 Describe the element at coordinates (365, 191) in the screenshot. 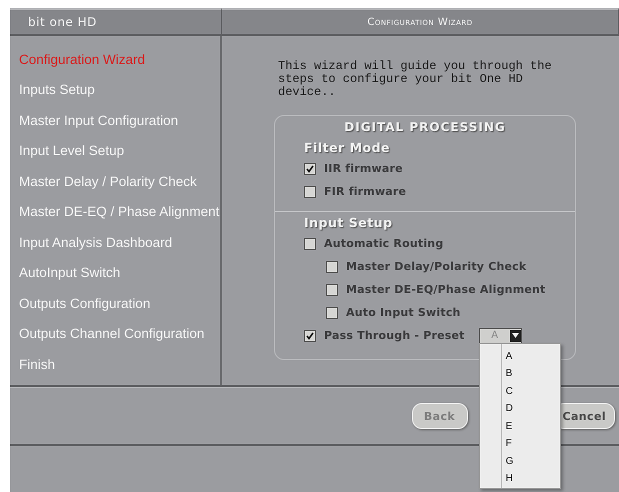

I see `option-label: FIR firmware` at that location.